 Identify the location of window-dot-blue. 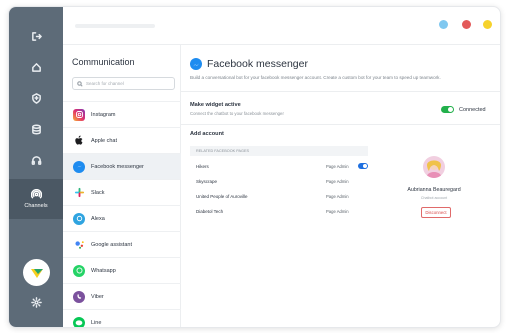
(443, 24).